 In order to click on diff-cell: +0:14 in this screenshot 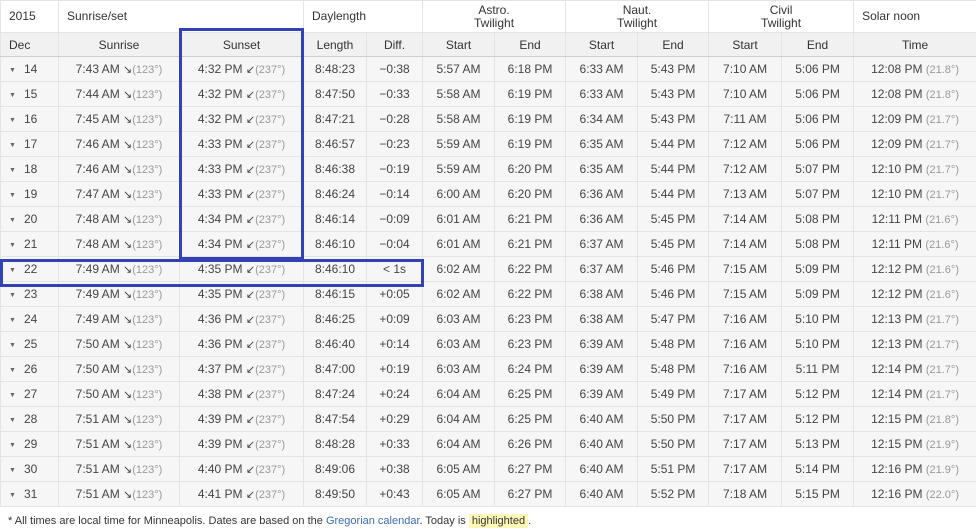, I will do `click(394, 344)`.